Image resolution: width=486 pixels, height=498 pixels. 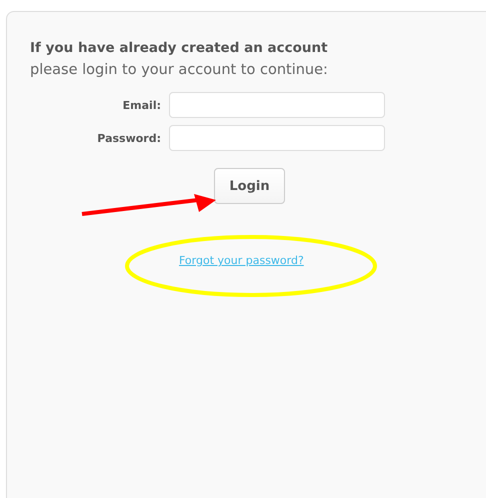 I want to click on login-button: Login, so click(x=249, y=186).